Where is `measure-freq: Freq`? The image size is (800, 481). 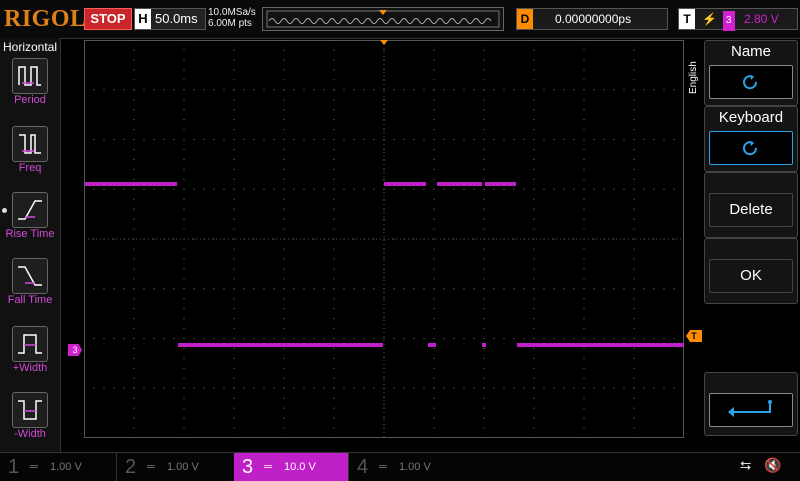 measure-freq: Freq is located at coordinates (30, 159).